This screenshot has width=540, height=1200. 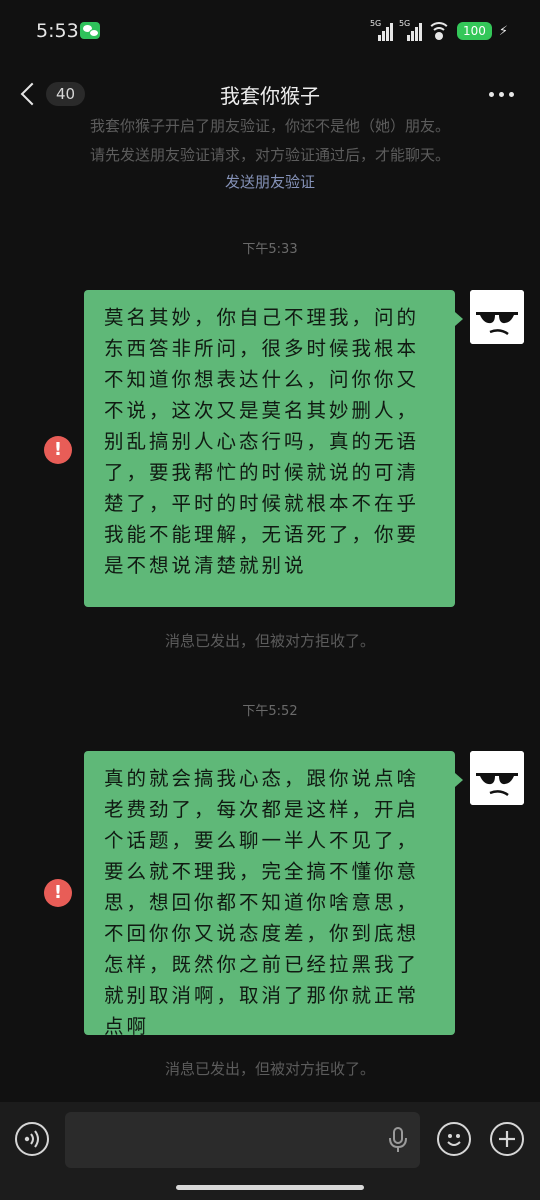 I want to click on battery-icon: 100, so click(x=474, y=31).